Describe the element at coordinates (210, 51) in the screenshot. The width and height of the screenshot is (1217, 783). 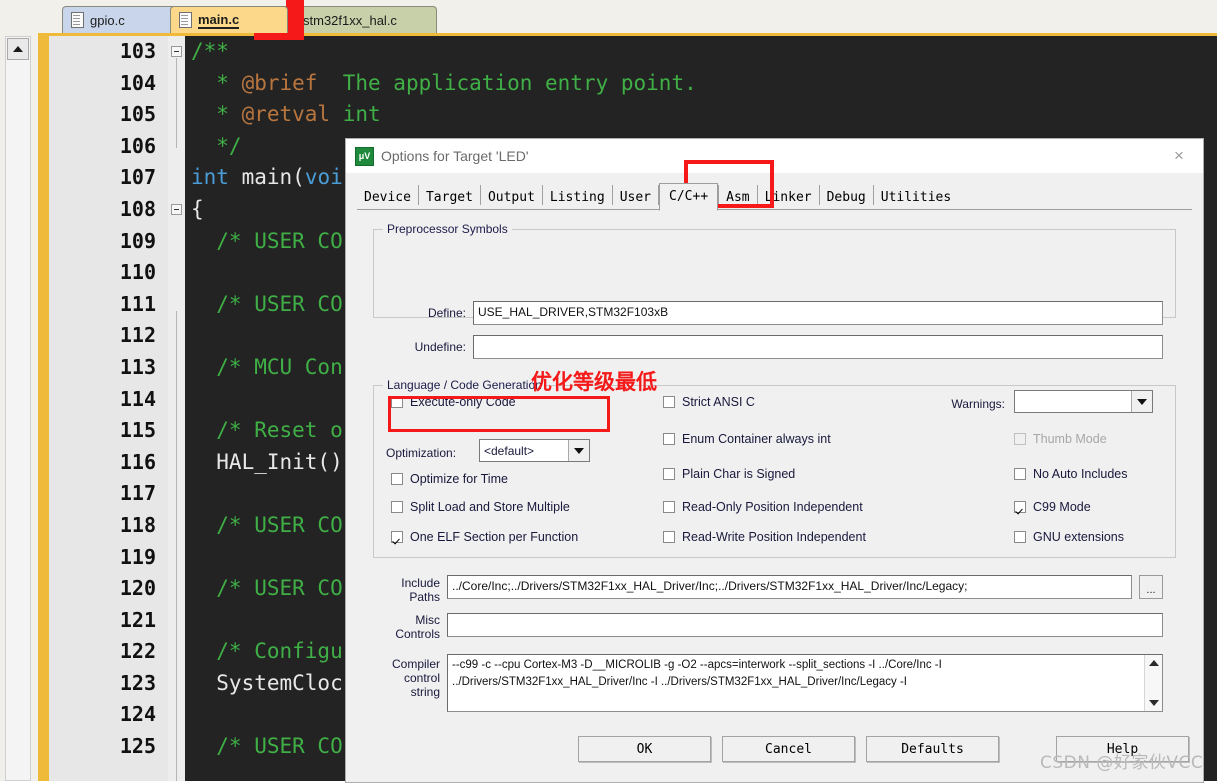
I see `code-token: /**` at that location.